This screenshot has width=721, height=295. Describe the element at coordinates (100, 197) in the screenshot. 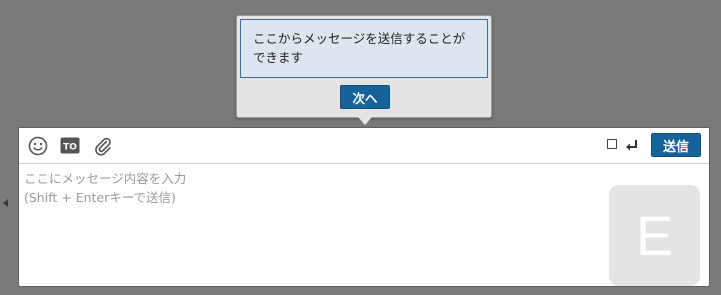

I see `input-placeholder-line2: (Shift + Enterキーで送信)` at that location.